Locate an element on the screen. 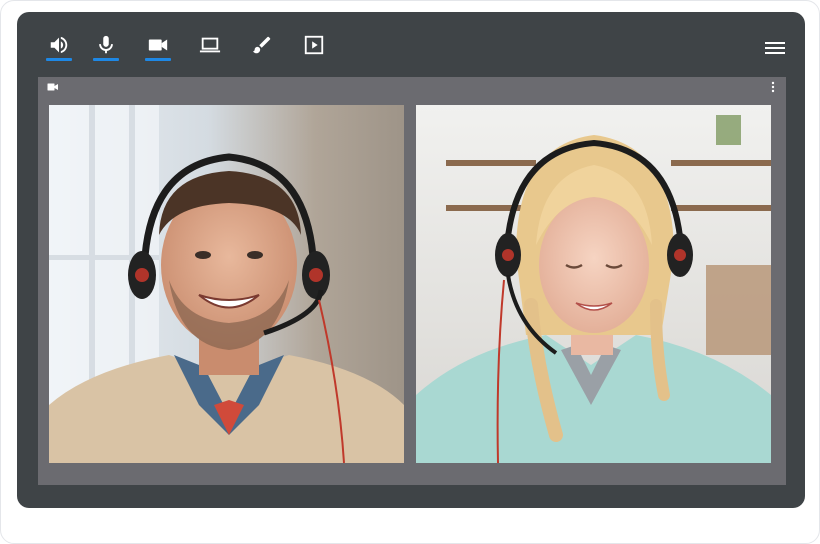  vertical-dots-icon is located at coordinates (773, 87).